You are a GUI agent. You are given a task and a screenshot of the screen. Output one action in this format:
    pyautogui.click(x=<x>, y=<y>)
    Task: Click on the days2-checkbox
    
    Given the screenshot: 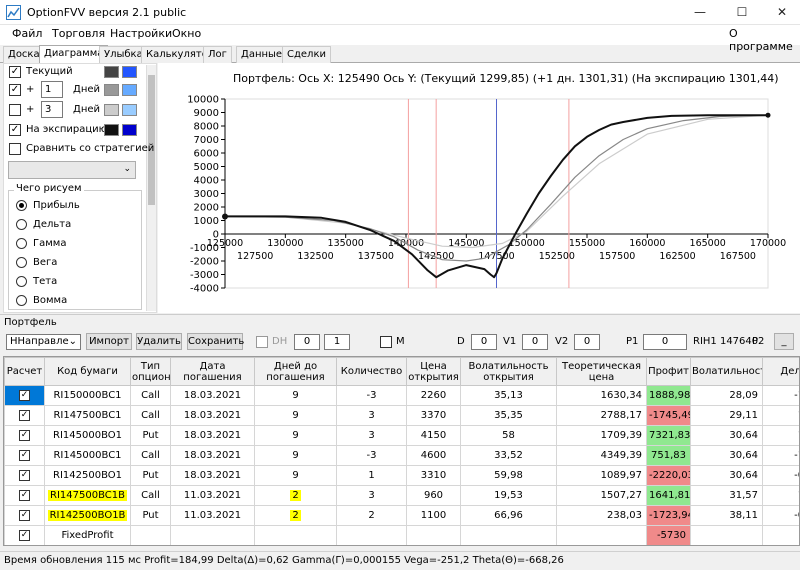 What is the action you would take?
    pyautogui.click(x=15, y=110)
    